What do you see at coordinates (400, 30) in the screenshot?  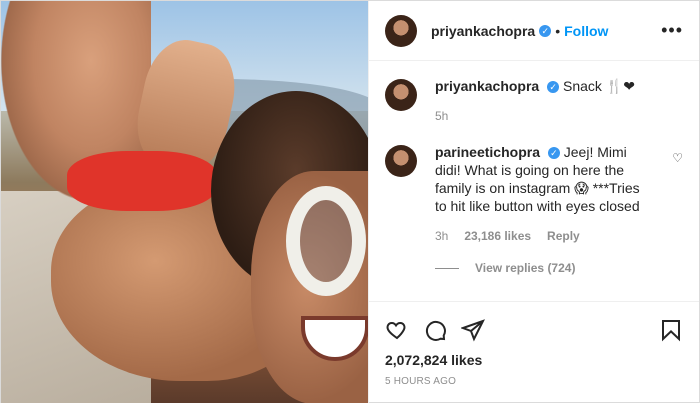 I see `author-avatar` at bounding box center [400, 30].